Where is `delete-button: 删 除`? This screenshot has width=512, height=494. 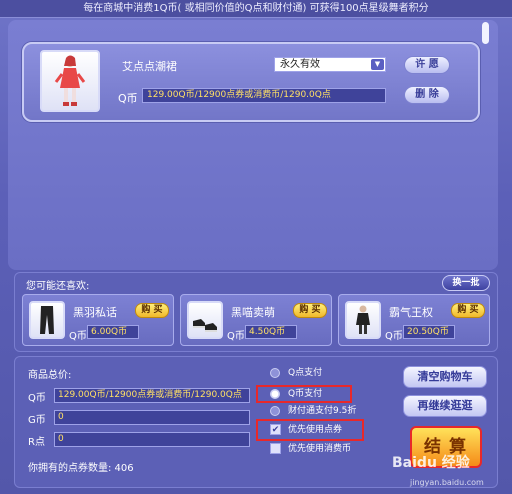 delete-button: 删 除 is located at coordinates (427, 95).